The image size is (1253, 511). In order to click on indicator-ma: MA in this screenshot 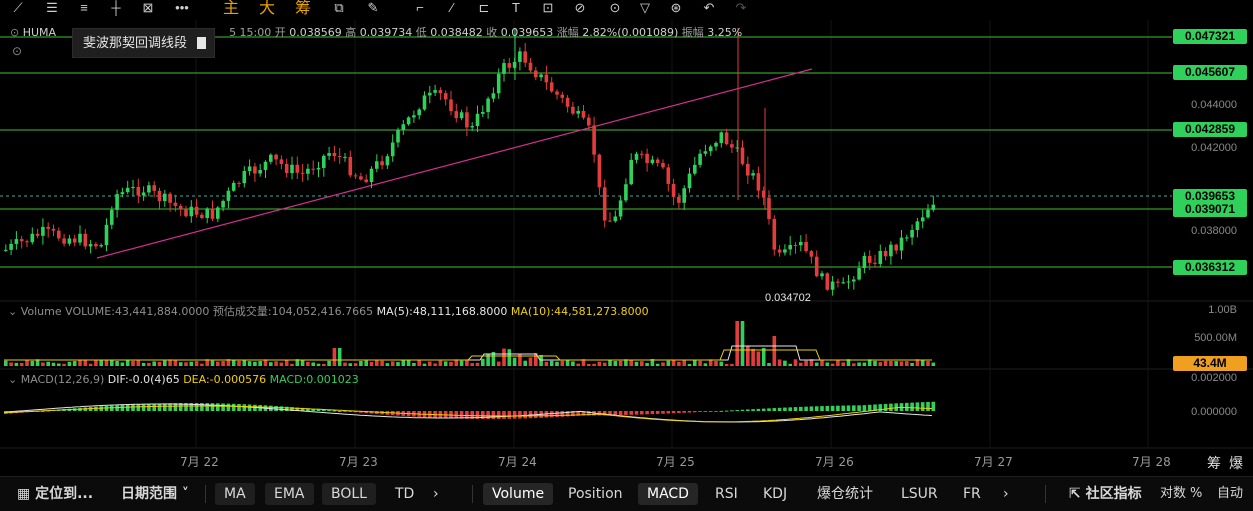, I will do `click(235, 494)`.